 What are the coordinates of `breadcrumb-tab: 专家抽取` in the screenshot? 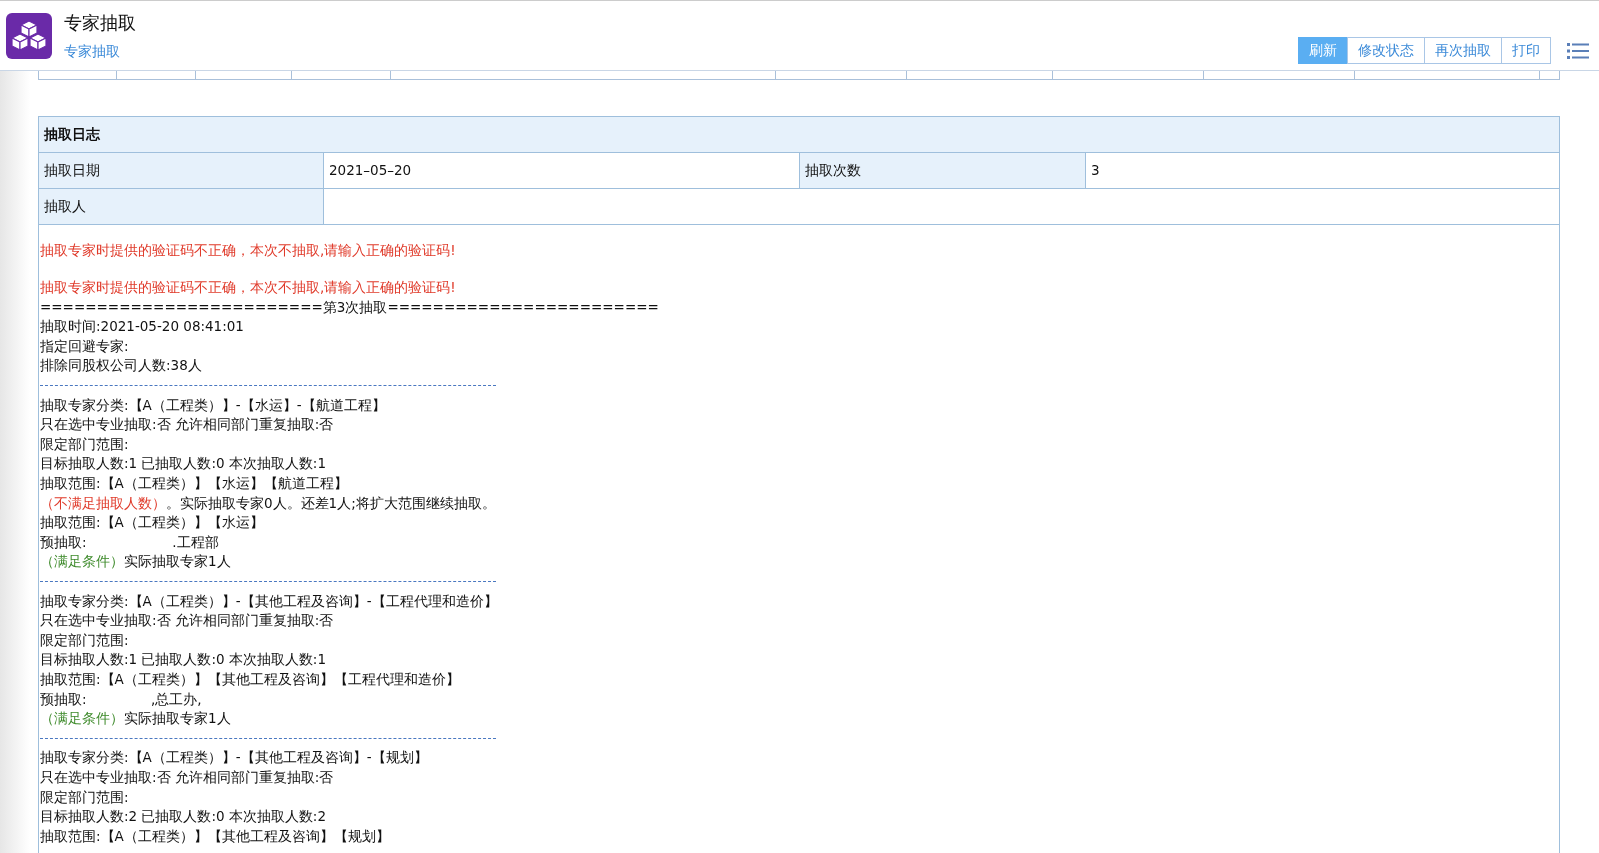 It's located at (92, 51).